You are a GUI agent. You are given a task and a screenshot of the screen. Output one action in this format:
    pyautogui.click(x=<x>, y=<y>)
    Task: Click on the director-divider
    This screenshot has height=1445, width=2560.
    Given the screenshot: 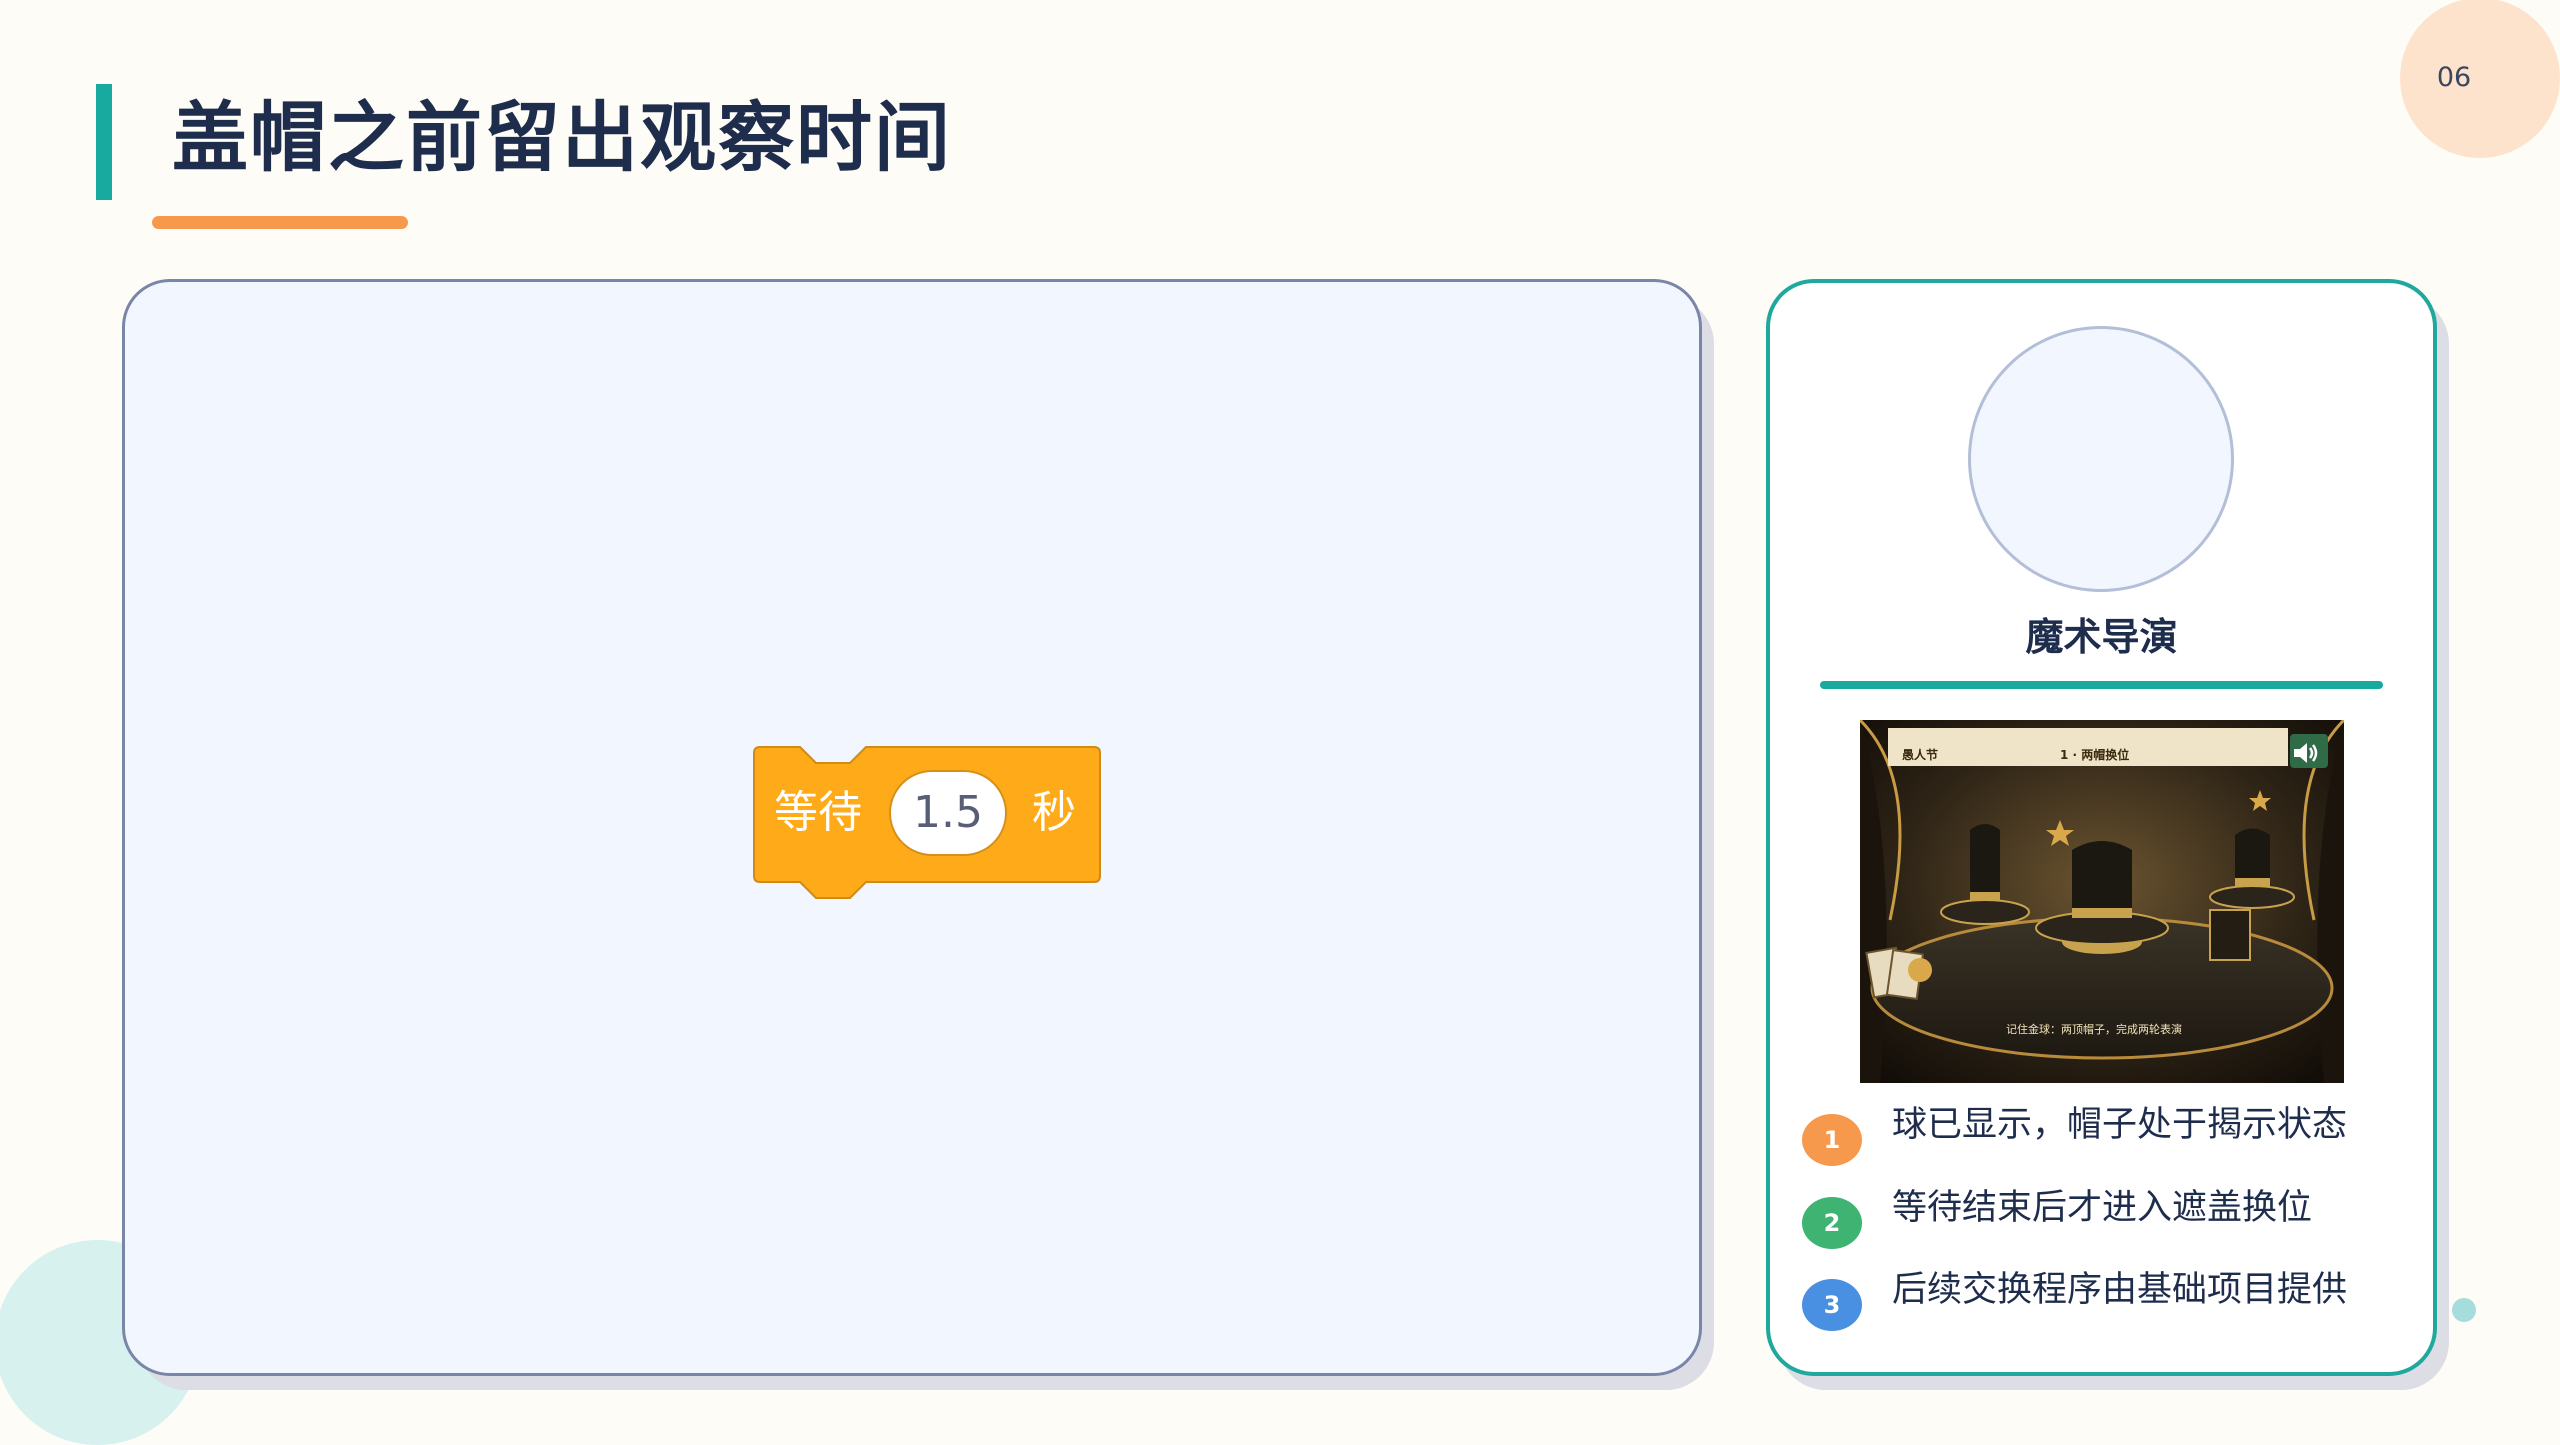 What is the action you would take?
    pyautogui.click(x=2101, y=685)
    